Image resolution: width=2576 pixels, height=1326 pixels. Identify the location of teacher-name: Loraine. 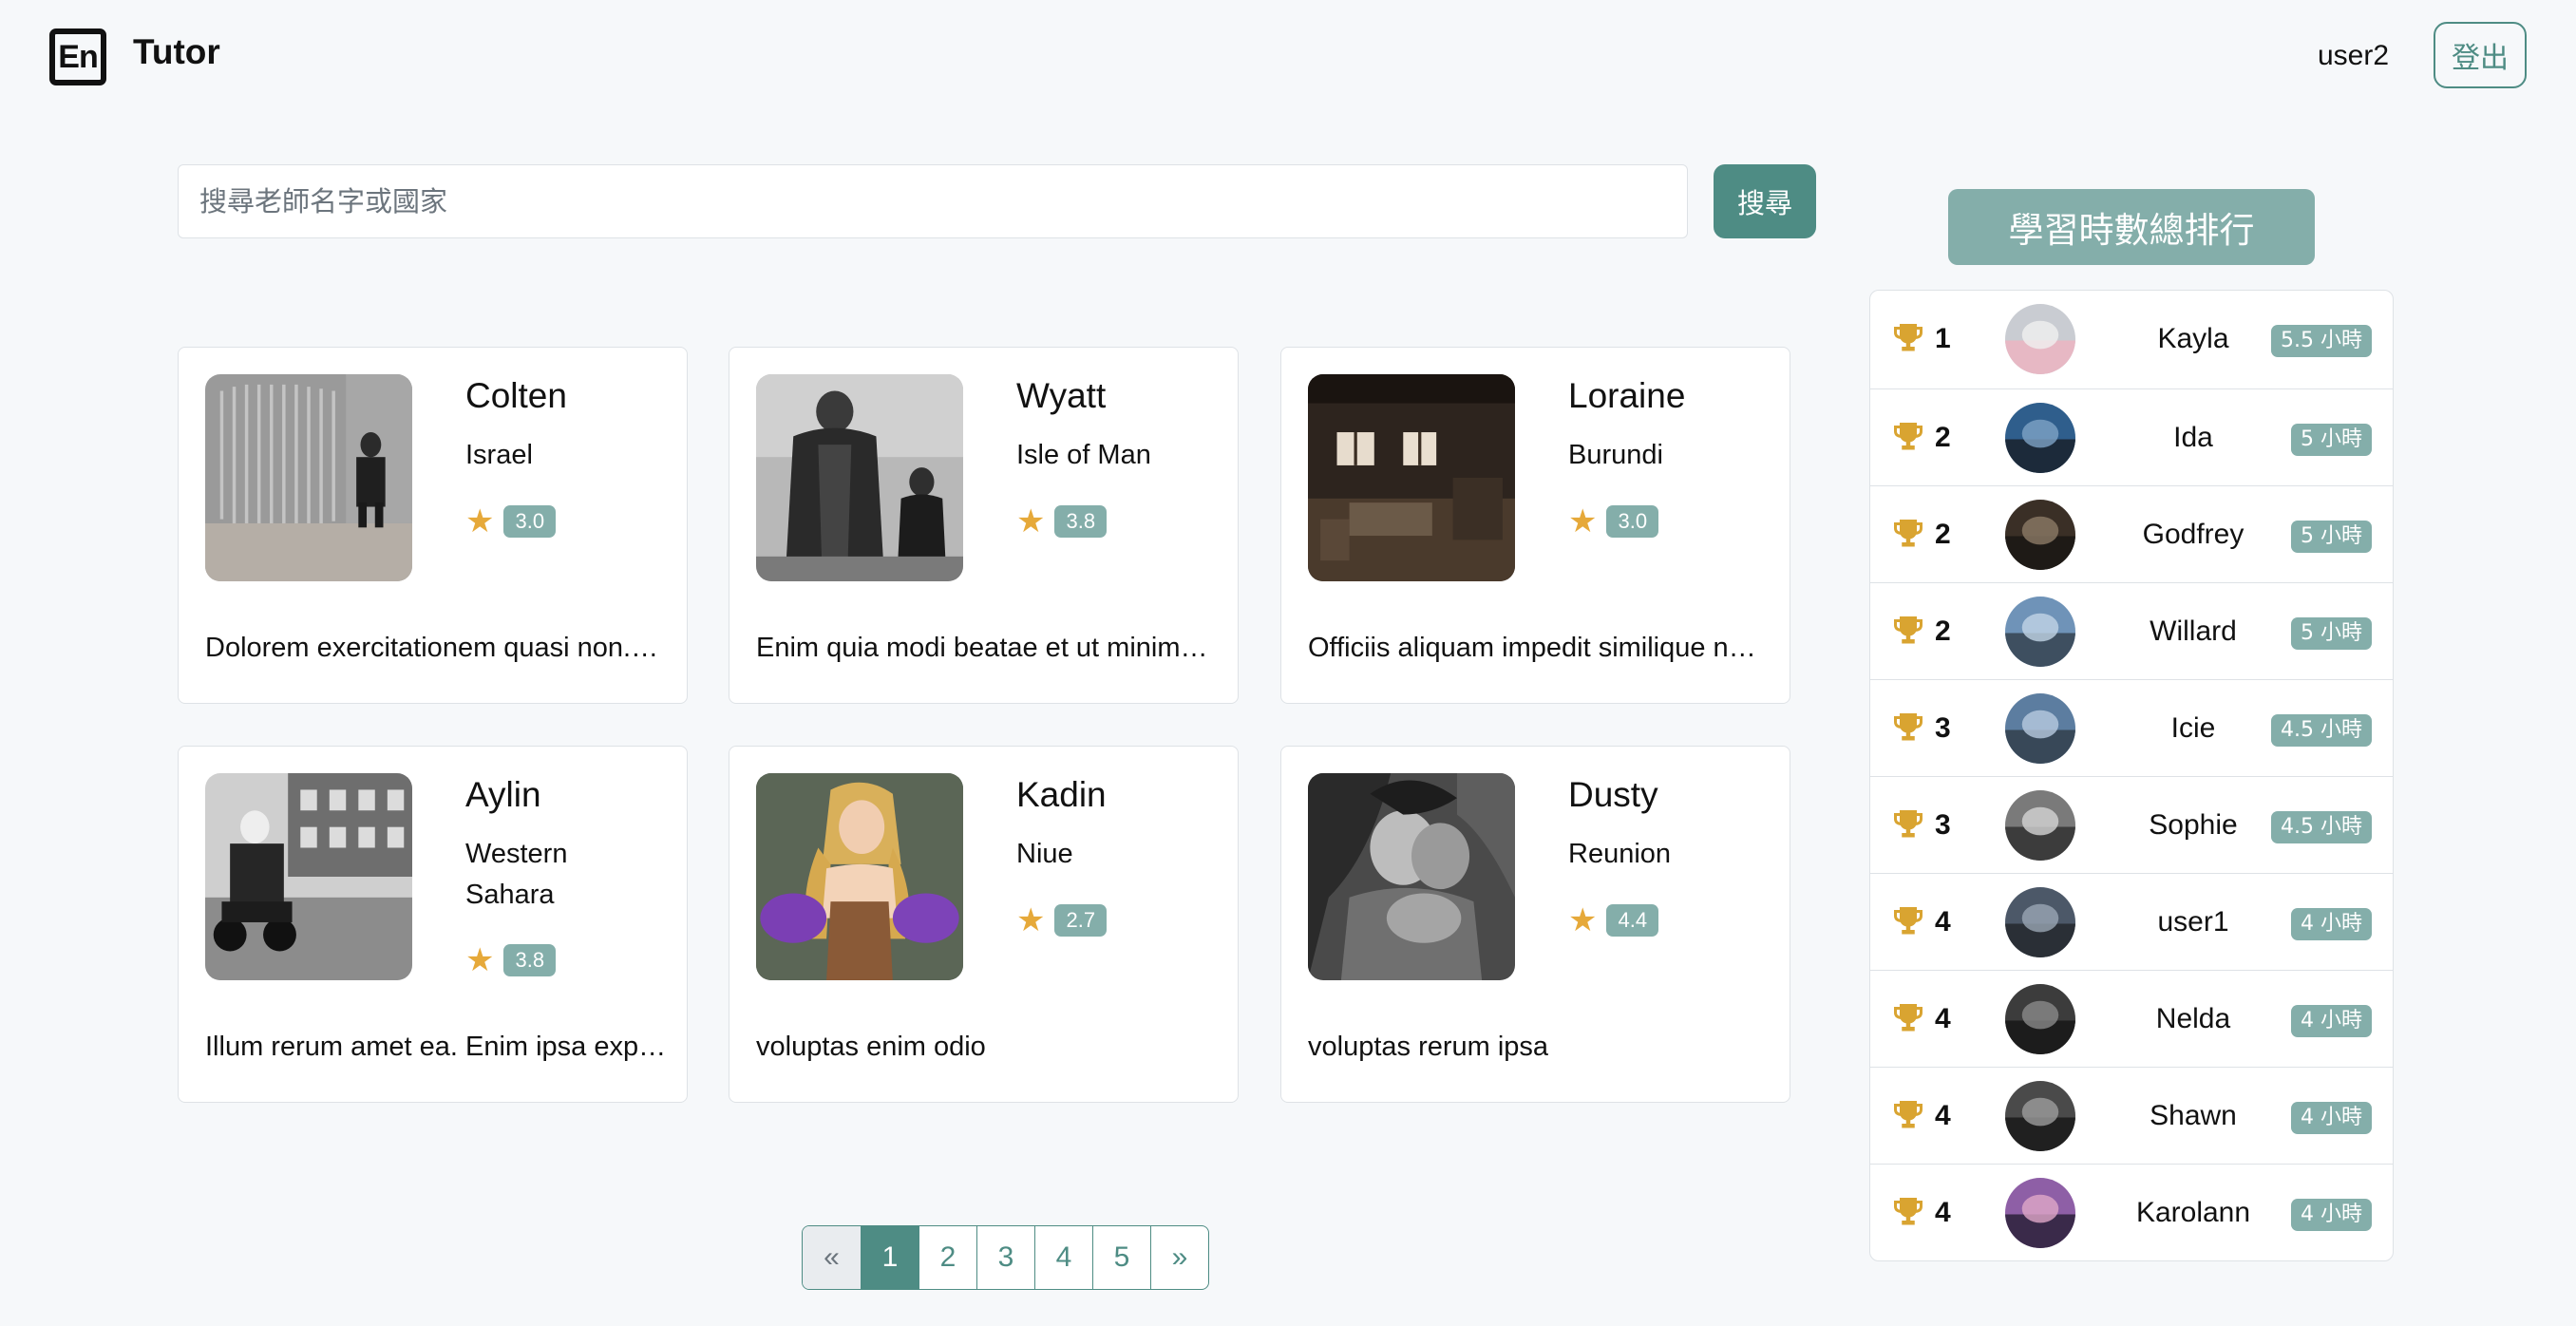
(1627, 395).